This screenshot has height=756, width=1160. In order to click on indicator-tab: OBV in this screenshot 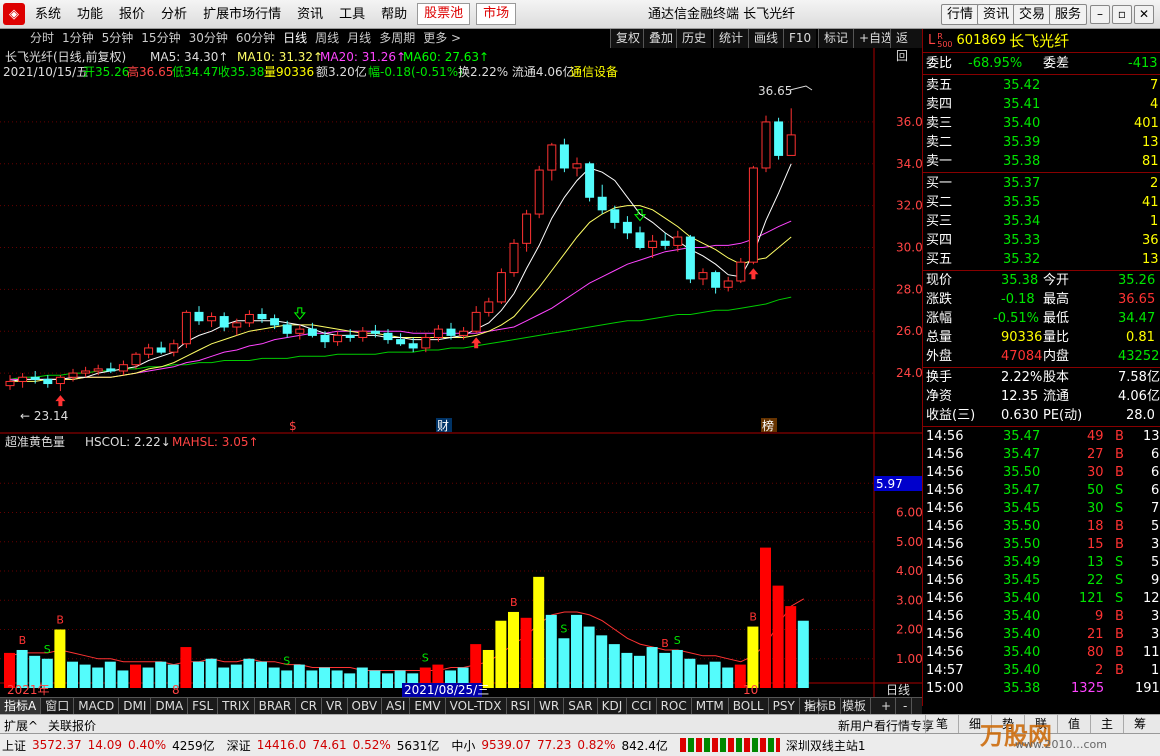, I will do `click(365, 706)`.